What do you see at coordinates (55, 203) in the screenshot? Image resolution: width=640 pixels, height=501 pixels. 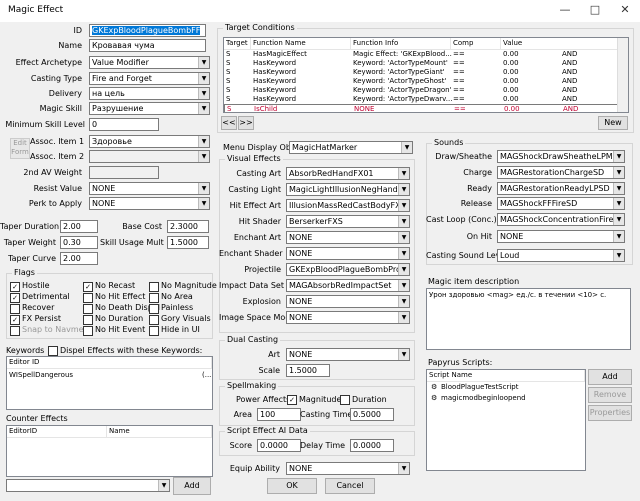 I see `perk-label: Perk to Apply` at bounding box center [55, 203].